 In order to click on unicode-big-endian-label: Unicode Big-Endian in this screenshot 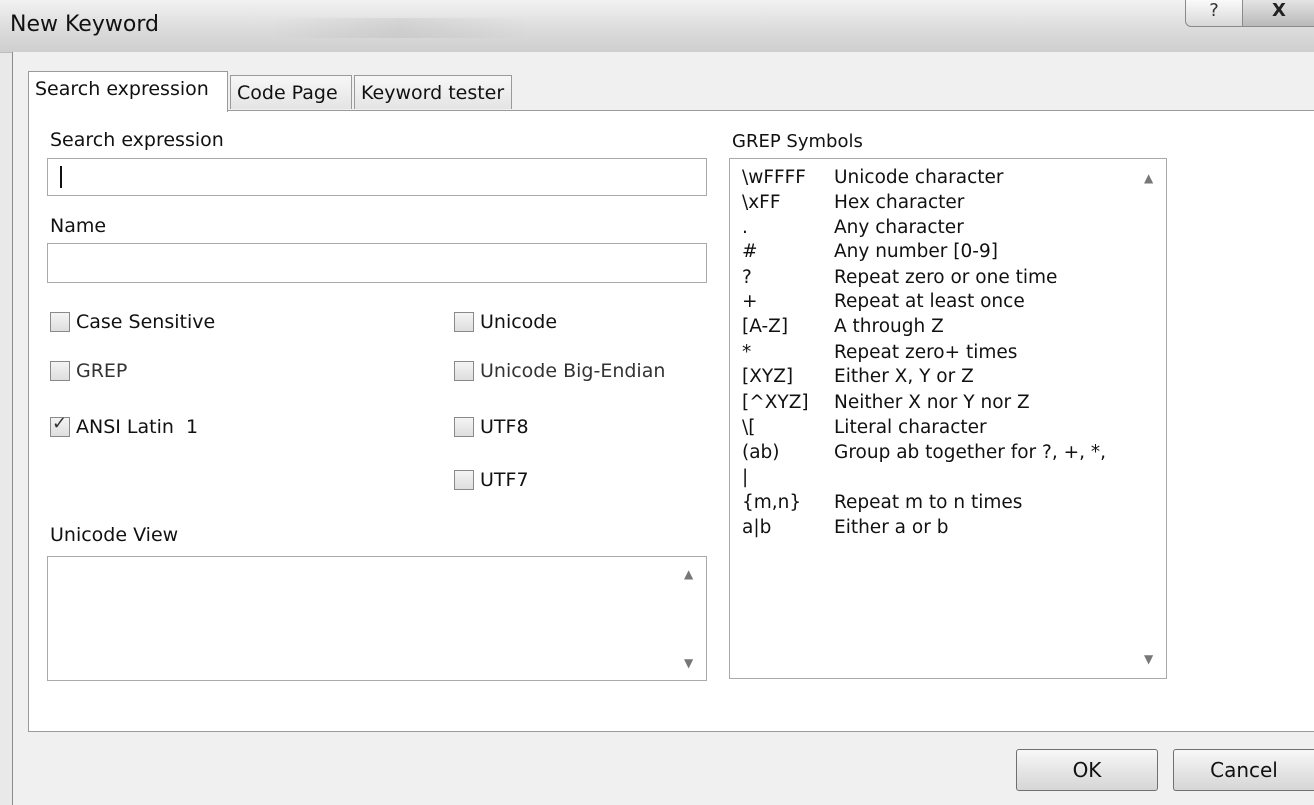, I will do `click(573, 371)`.